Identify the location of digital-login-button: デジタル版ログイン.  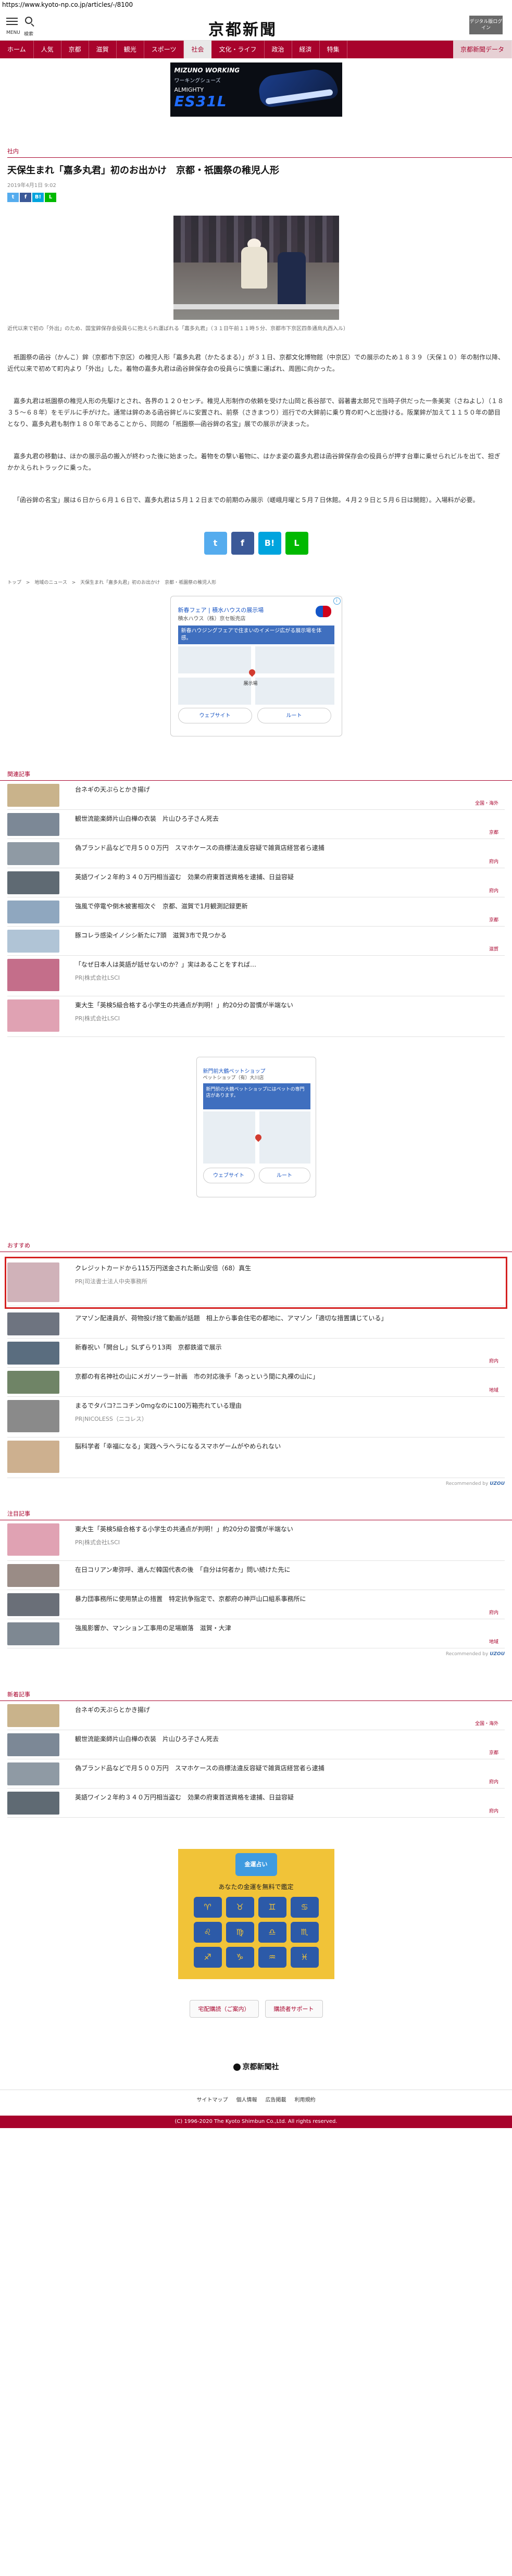
(486, 25).